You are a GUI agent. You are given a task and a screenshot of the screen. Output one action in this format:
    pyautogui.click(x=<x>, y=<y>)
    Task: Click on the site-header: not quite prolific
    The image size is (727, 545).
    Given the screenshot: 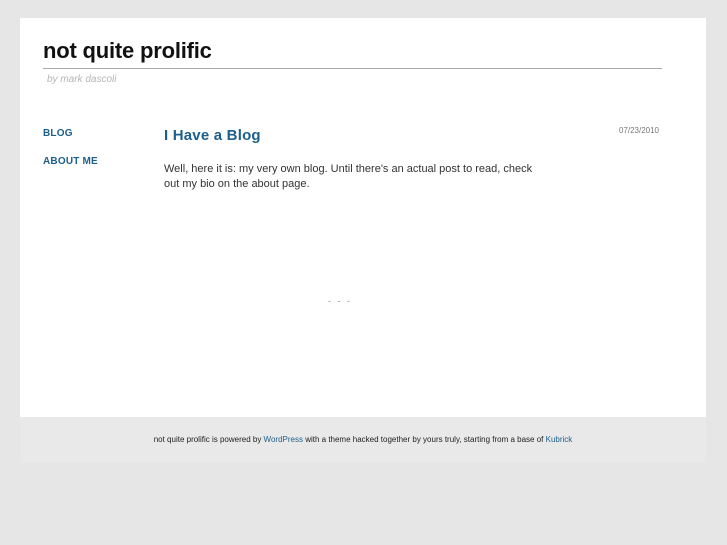 What is the action you would take?
    pyautogui.click(x=352, y=53)
    